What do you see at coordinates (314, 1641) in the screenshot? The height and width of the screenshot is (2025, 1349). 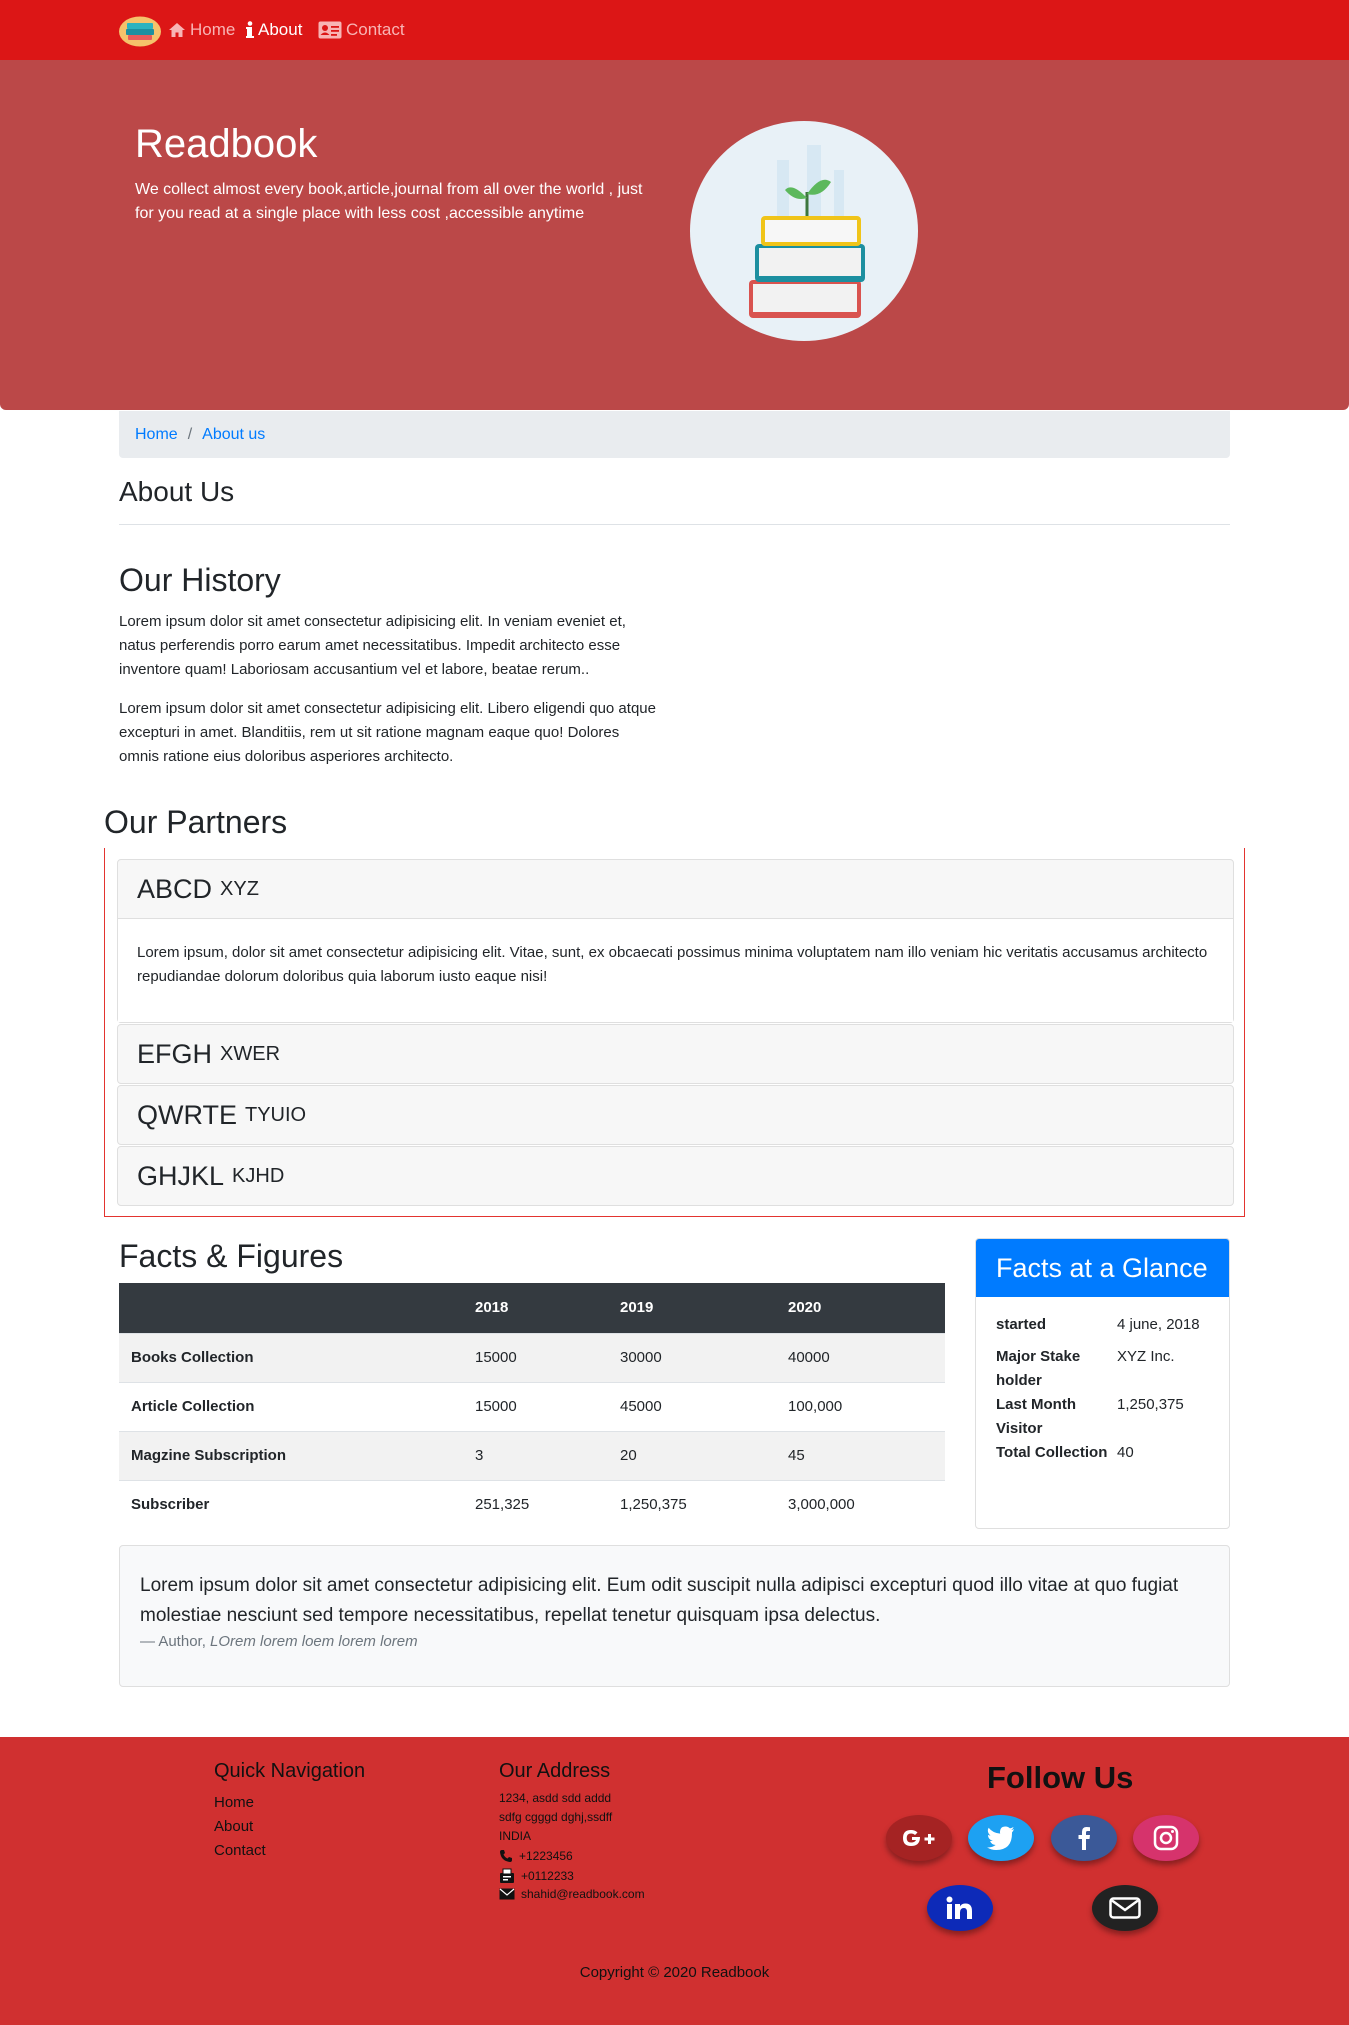 I see `quote-source: LOrem lorem loem lorem lorem` at bounding box center [314, 1641].